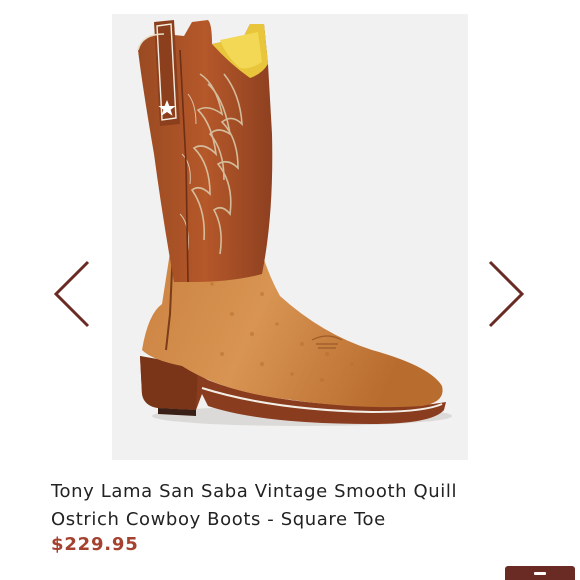 Image resolution: width=580 pixels, height=580 pixels. I want to click on chevron-left-icon, so click(71, 294).